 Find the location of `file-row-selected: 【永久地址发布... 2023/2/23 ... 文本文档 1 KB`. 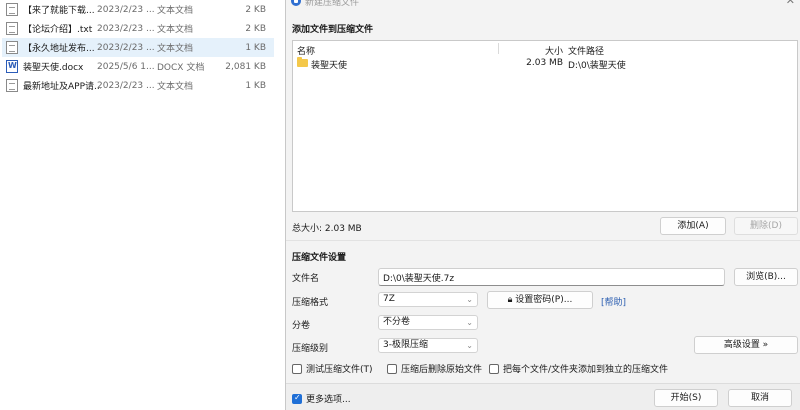

file-row-selected: 【永久地址发布... 2023/2/23 ... 文本文档 1 KB is located at coordinates (138, 47).